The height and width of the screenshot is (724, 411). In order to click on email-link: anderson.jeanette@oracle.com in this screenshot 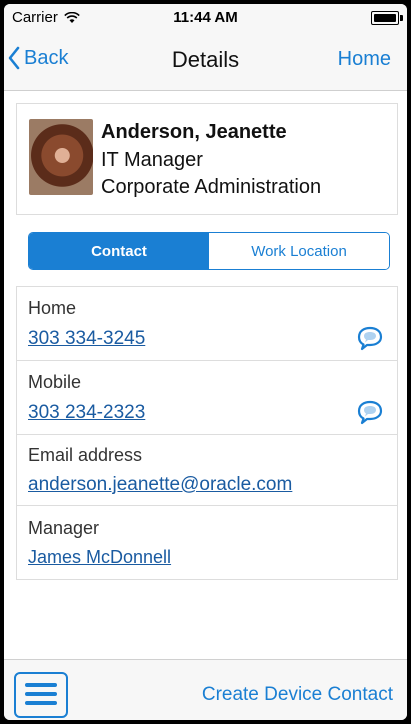, I will do `click(160, 485)`.